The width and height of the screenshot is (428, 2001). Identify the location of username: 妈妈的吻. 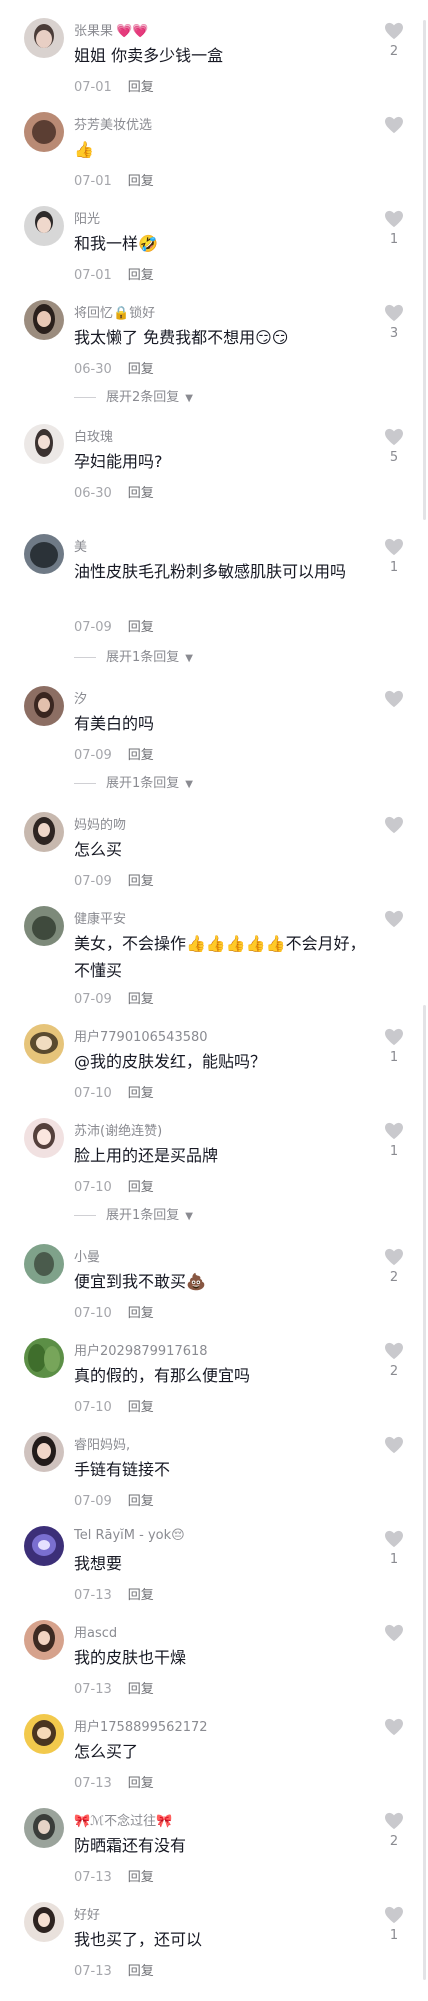
(100, 823).